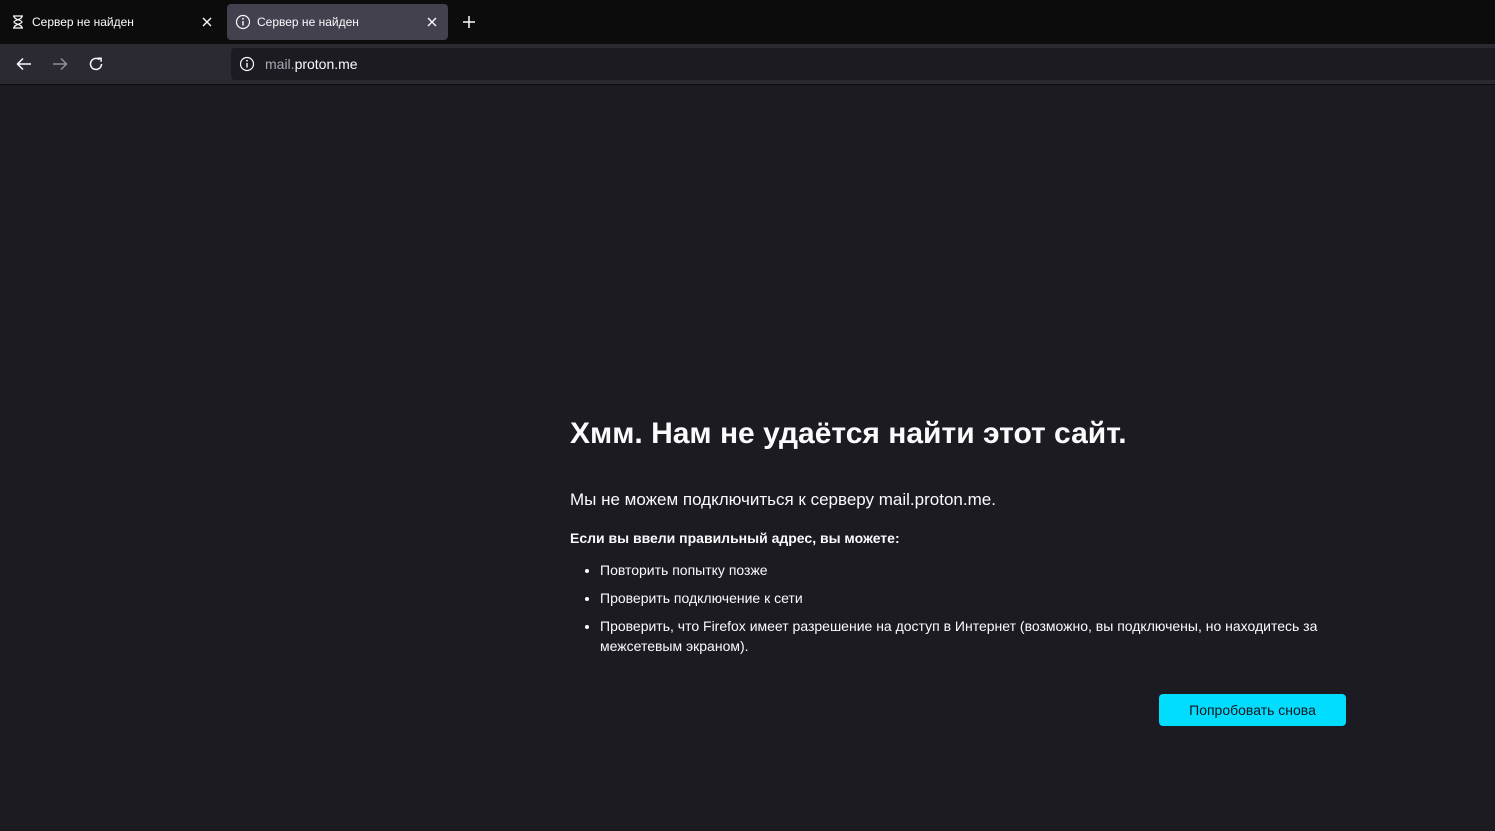 Image resolution: width=1495 pixels, height=831 pixels. Describe the element at coordinates (848, 433) in the screenshot. I see `error-title: Хмм. Нам не удаётся найти этот сайт.` at that location.